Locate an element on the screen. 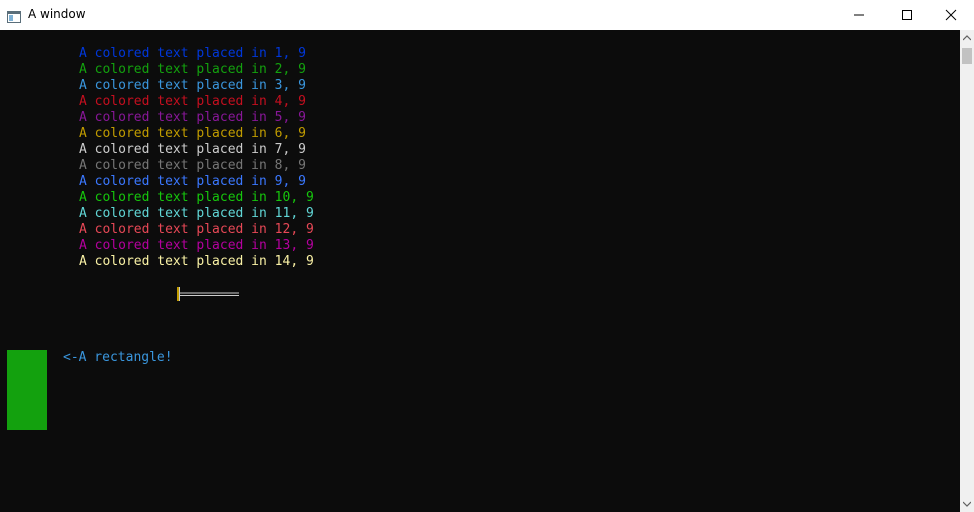  rectangle-label: <-A rectangle! is located at coordinates (118, 357).